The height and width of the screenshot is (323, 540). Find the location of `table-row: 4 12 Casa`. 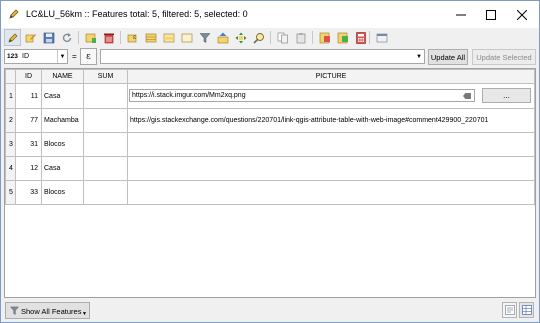

table-row: 4 12 Casa is located at coordinates (270, 168).